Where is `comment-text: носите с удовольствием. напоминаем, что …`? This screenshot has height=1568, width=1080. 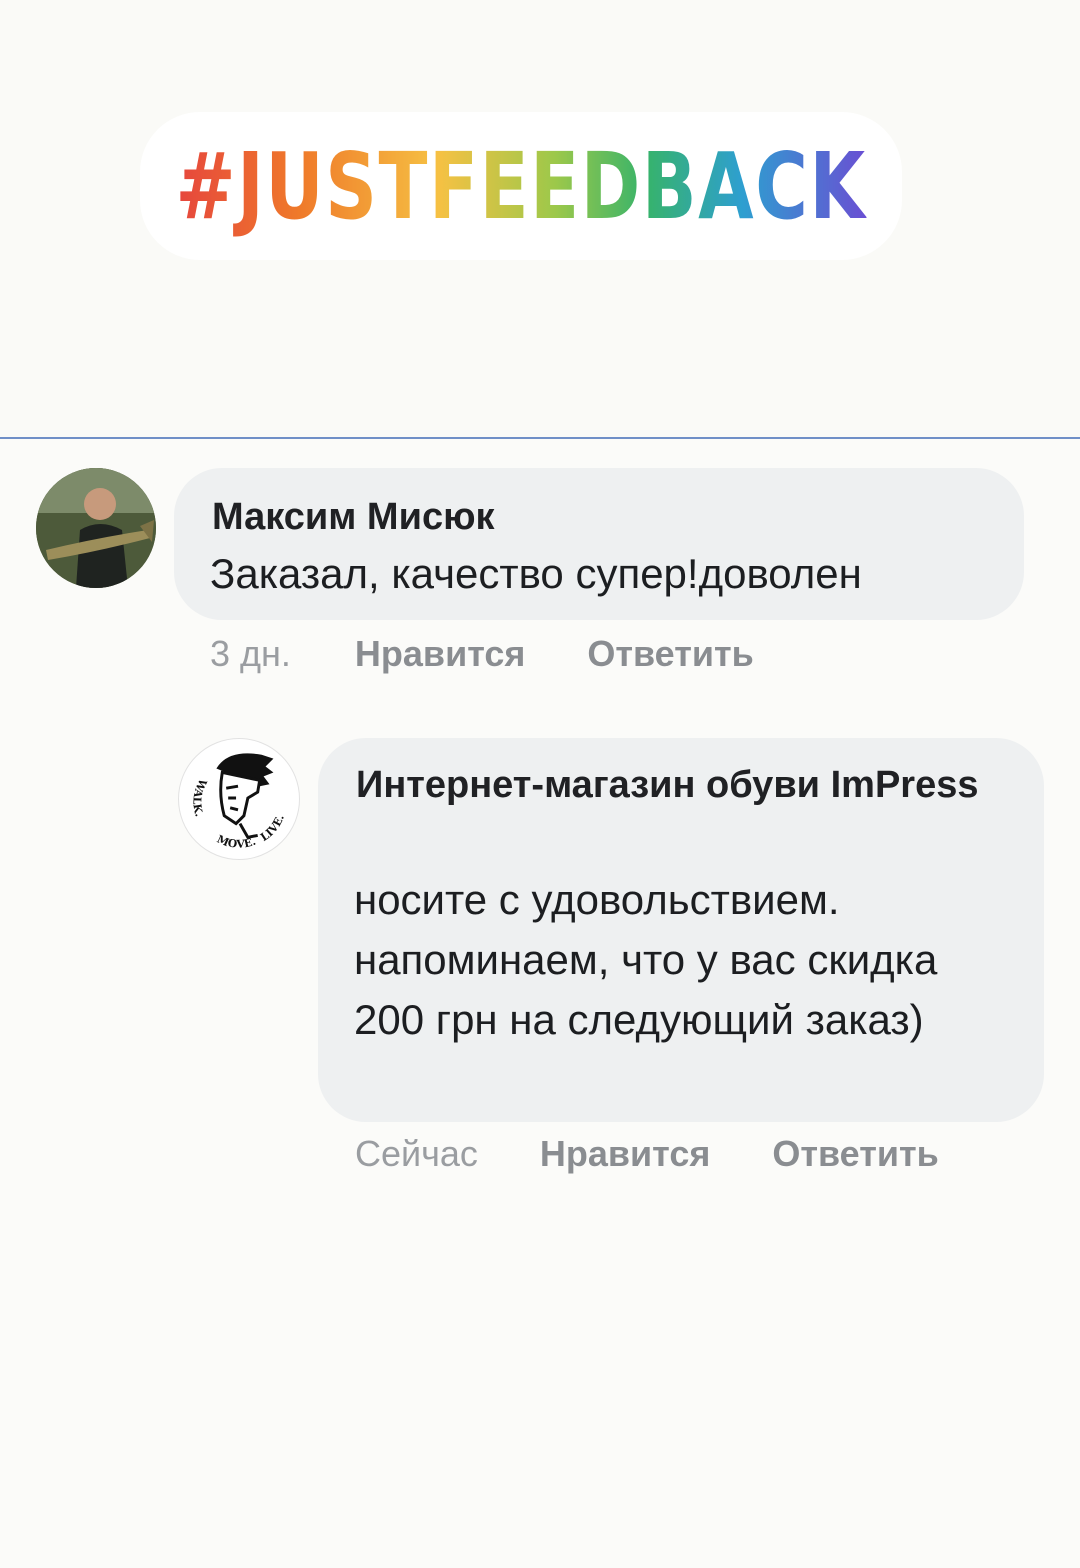
comment-text: носите с удовольствием. напоминаем, что … is located at coordinates (646, 959).